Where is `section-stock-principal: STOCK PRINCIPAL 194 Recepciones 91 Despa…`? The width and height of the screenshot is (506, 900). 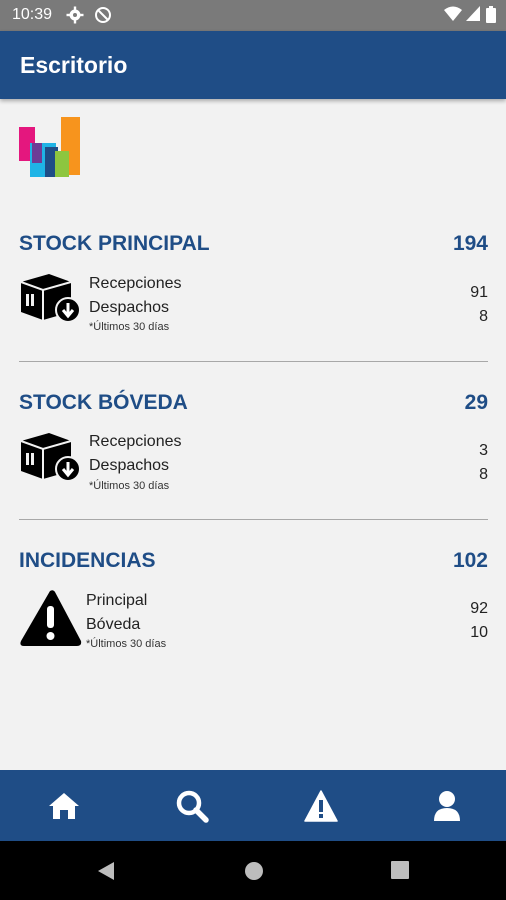
section-stock-principal: STOCK PRINCIPAL 194 Recepciones 91 Despa… is located at coordinates (253, 287).